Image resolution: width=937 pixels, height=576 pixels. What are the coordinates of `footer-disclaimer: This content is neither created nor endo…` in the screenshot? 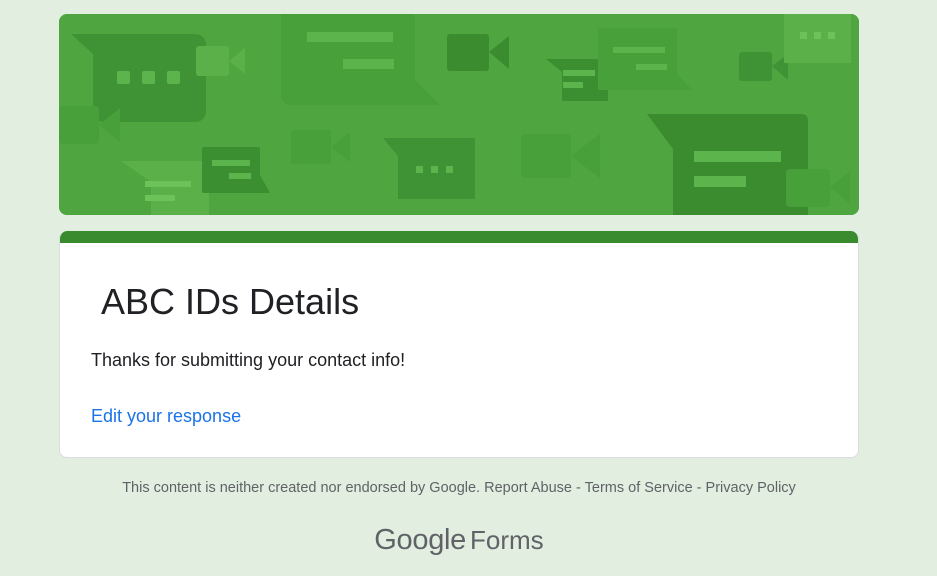 It's located at (459, 488).